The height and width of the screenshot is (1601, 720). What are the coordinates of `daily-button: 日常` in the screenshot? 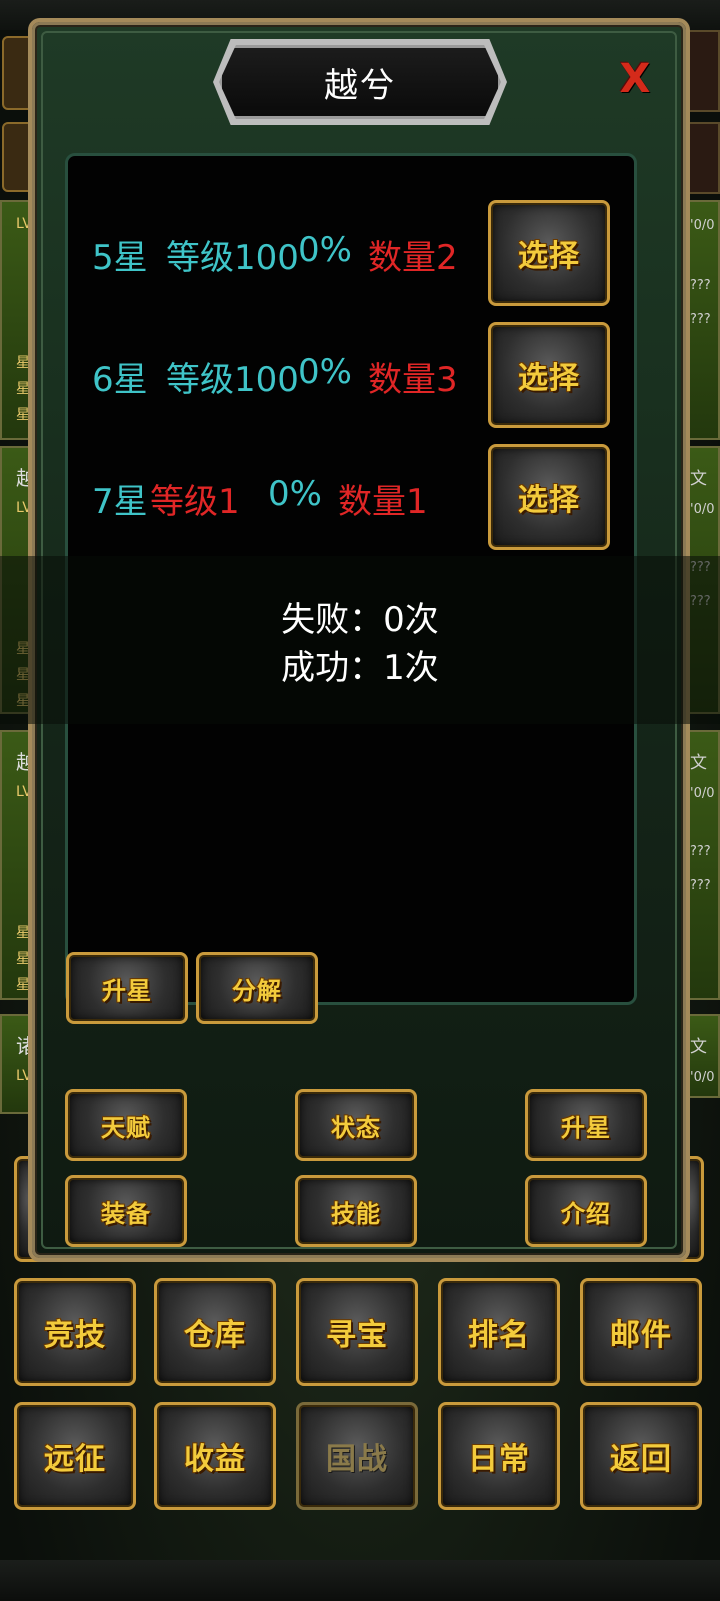 It's located at (499, 1456).